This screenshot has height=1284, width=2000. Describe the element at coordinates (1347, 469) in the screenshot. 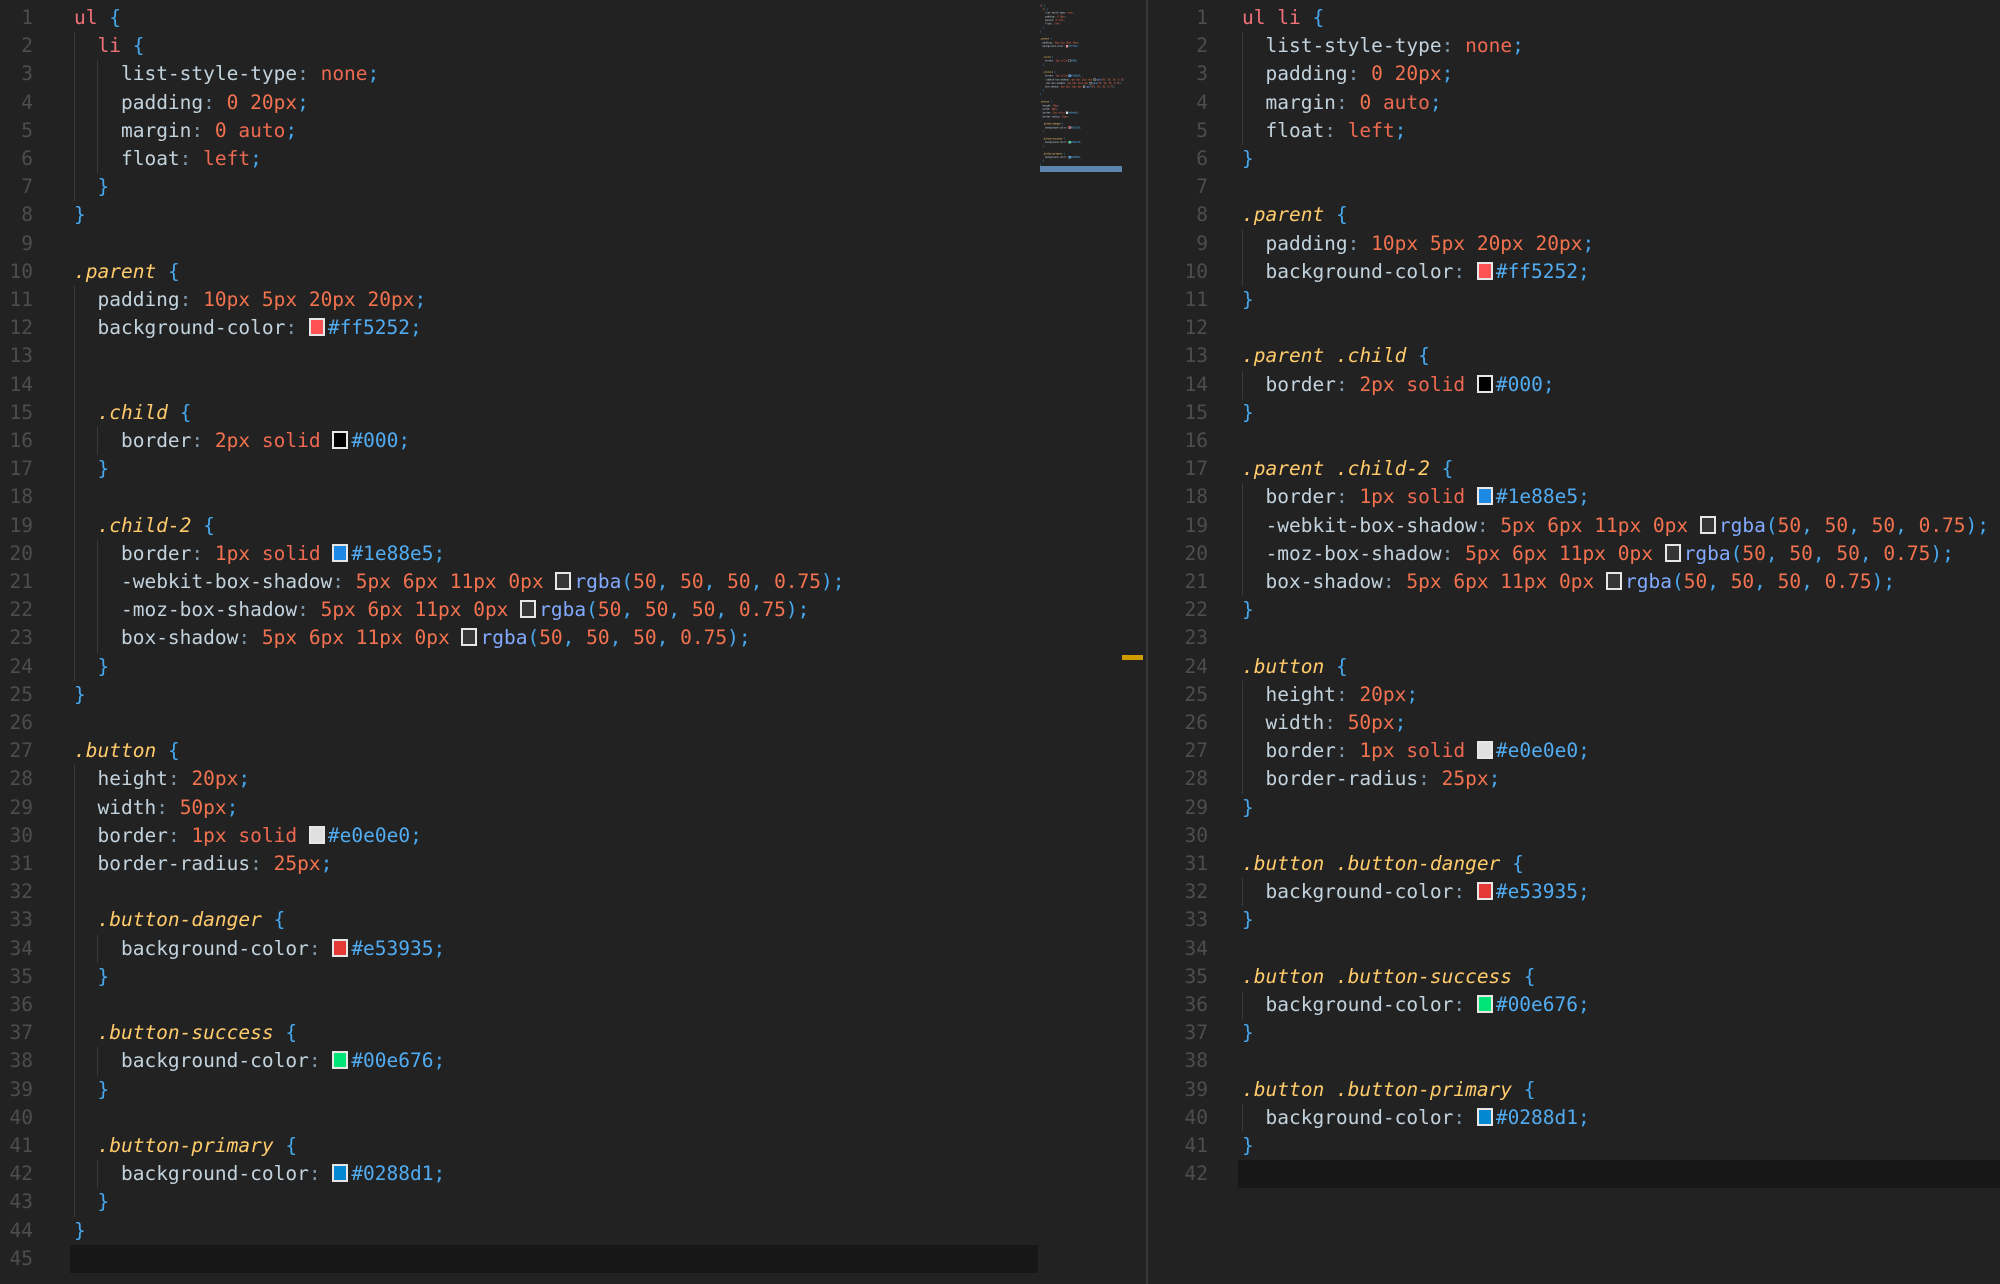

I see `code-line: .parent .child-2 {` at that location.